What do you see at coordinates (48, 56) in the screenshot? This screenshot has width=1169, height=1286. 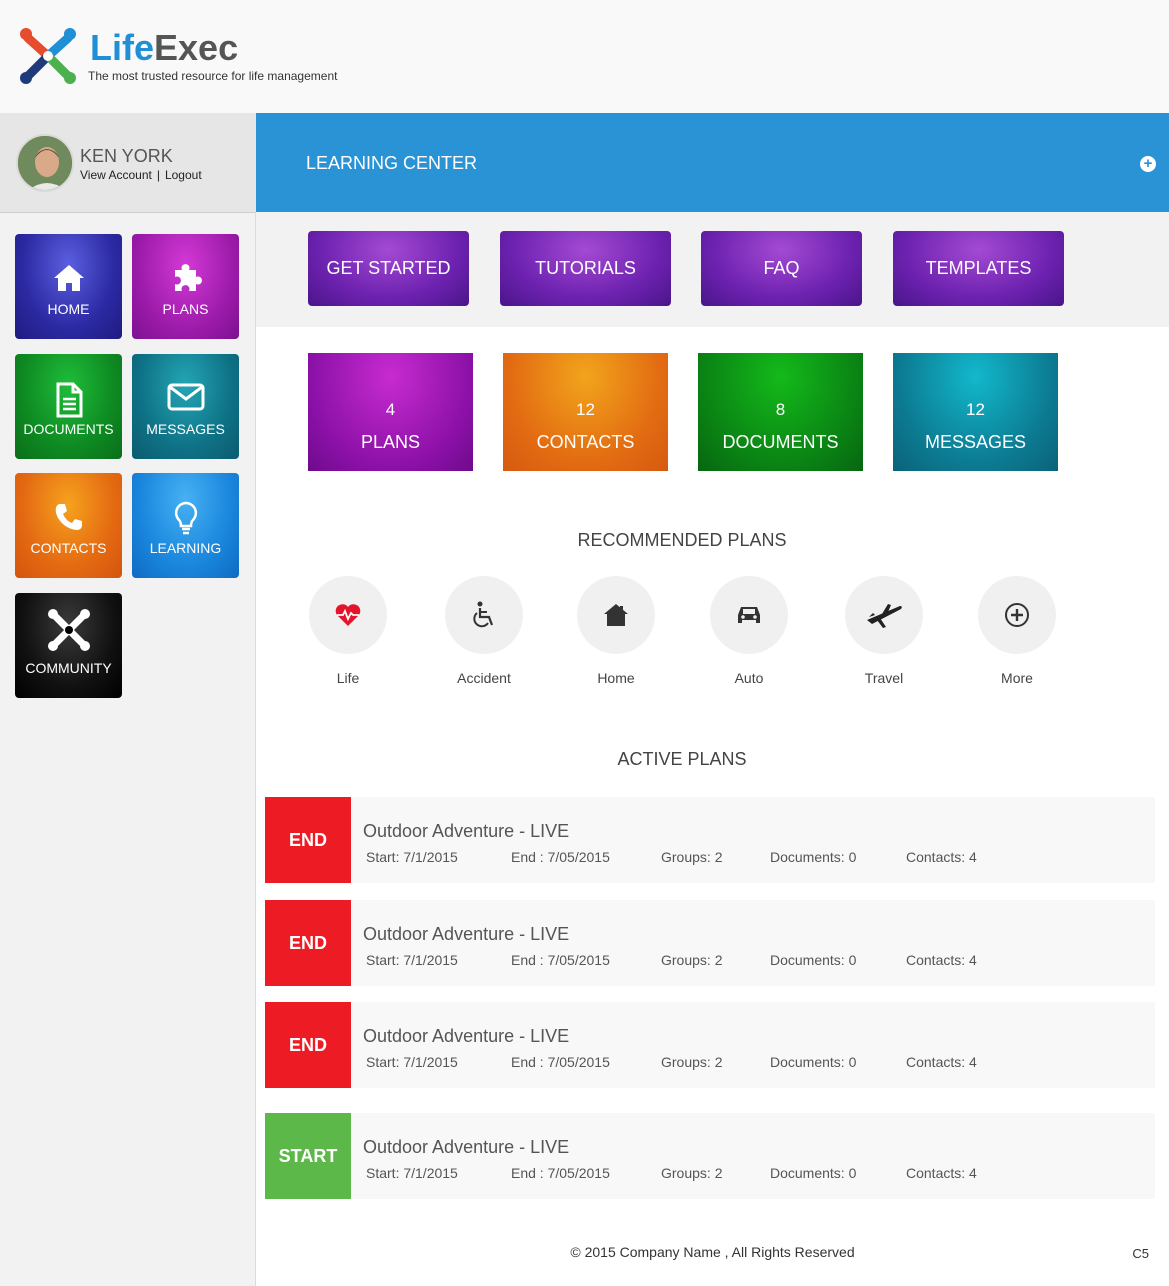 I see `logo-icon` at bounding box center [48, 56].